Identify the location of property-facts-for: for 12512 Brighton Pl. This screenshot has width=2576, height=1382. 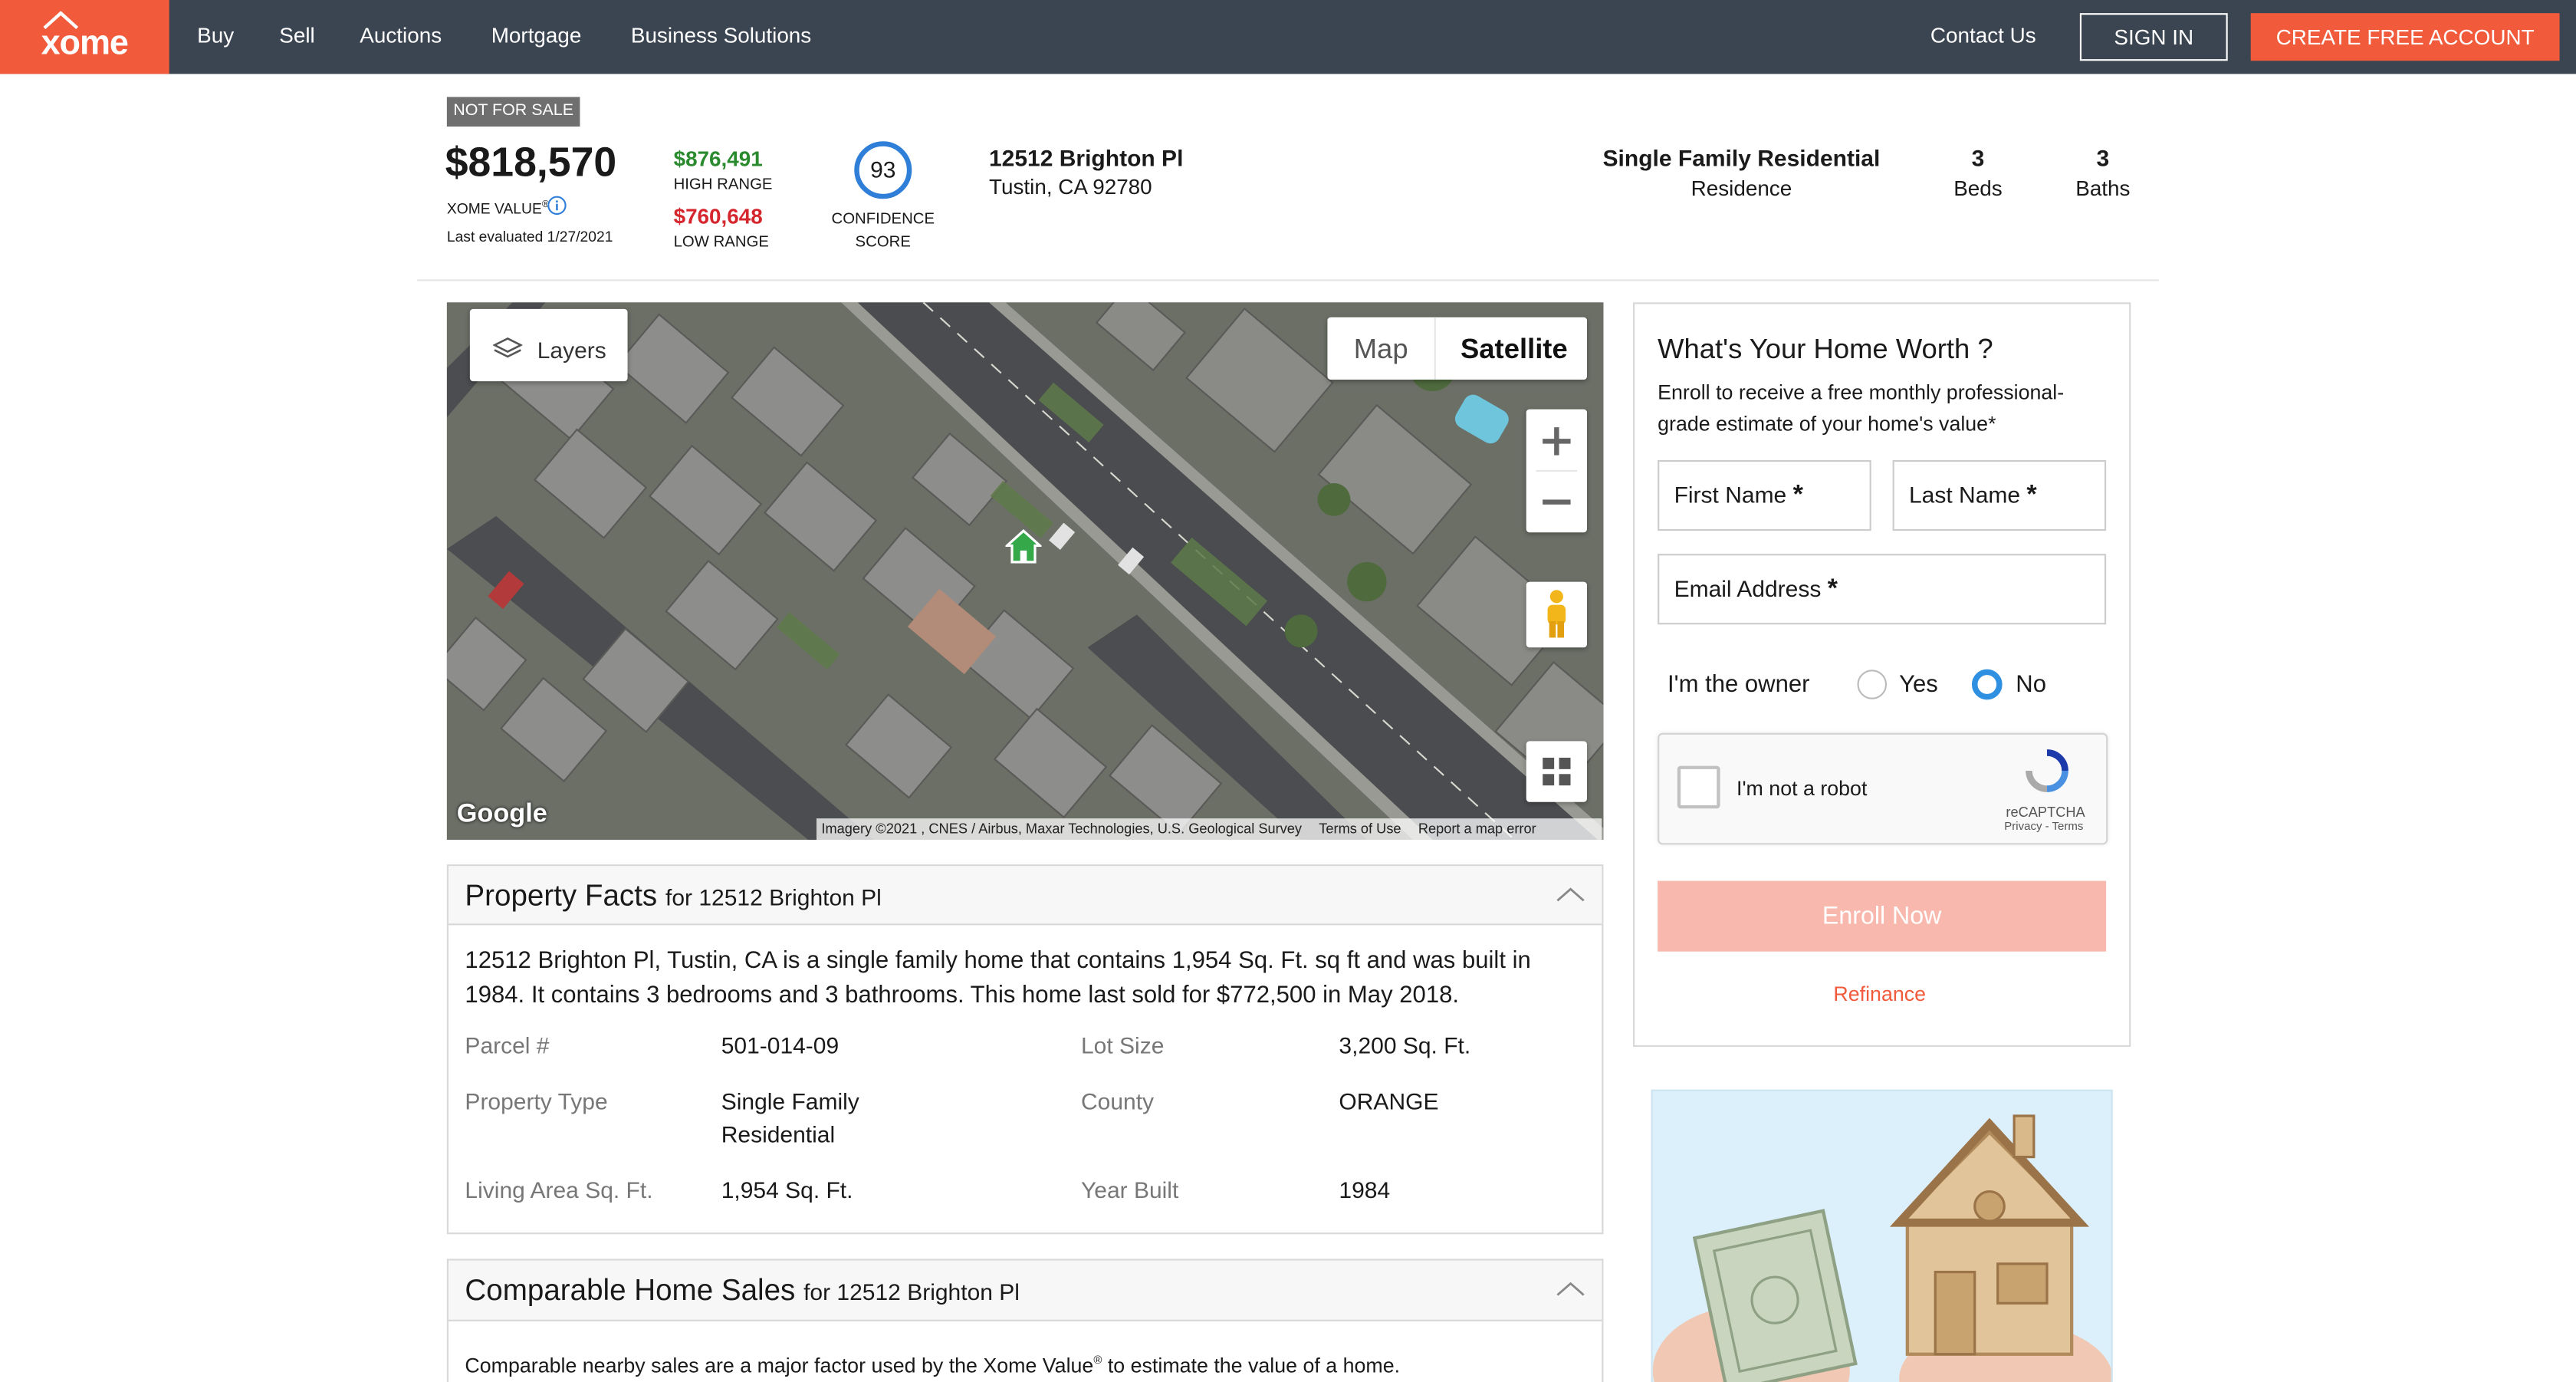
(773, 897).